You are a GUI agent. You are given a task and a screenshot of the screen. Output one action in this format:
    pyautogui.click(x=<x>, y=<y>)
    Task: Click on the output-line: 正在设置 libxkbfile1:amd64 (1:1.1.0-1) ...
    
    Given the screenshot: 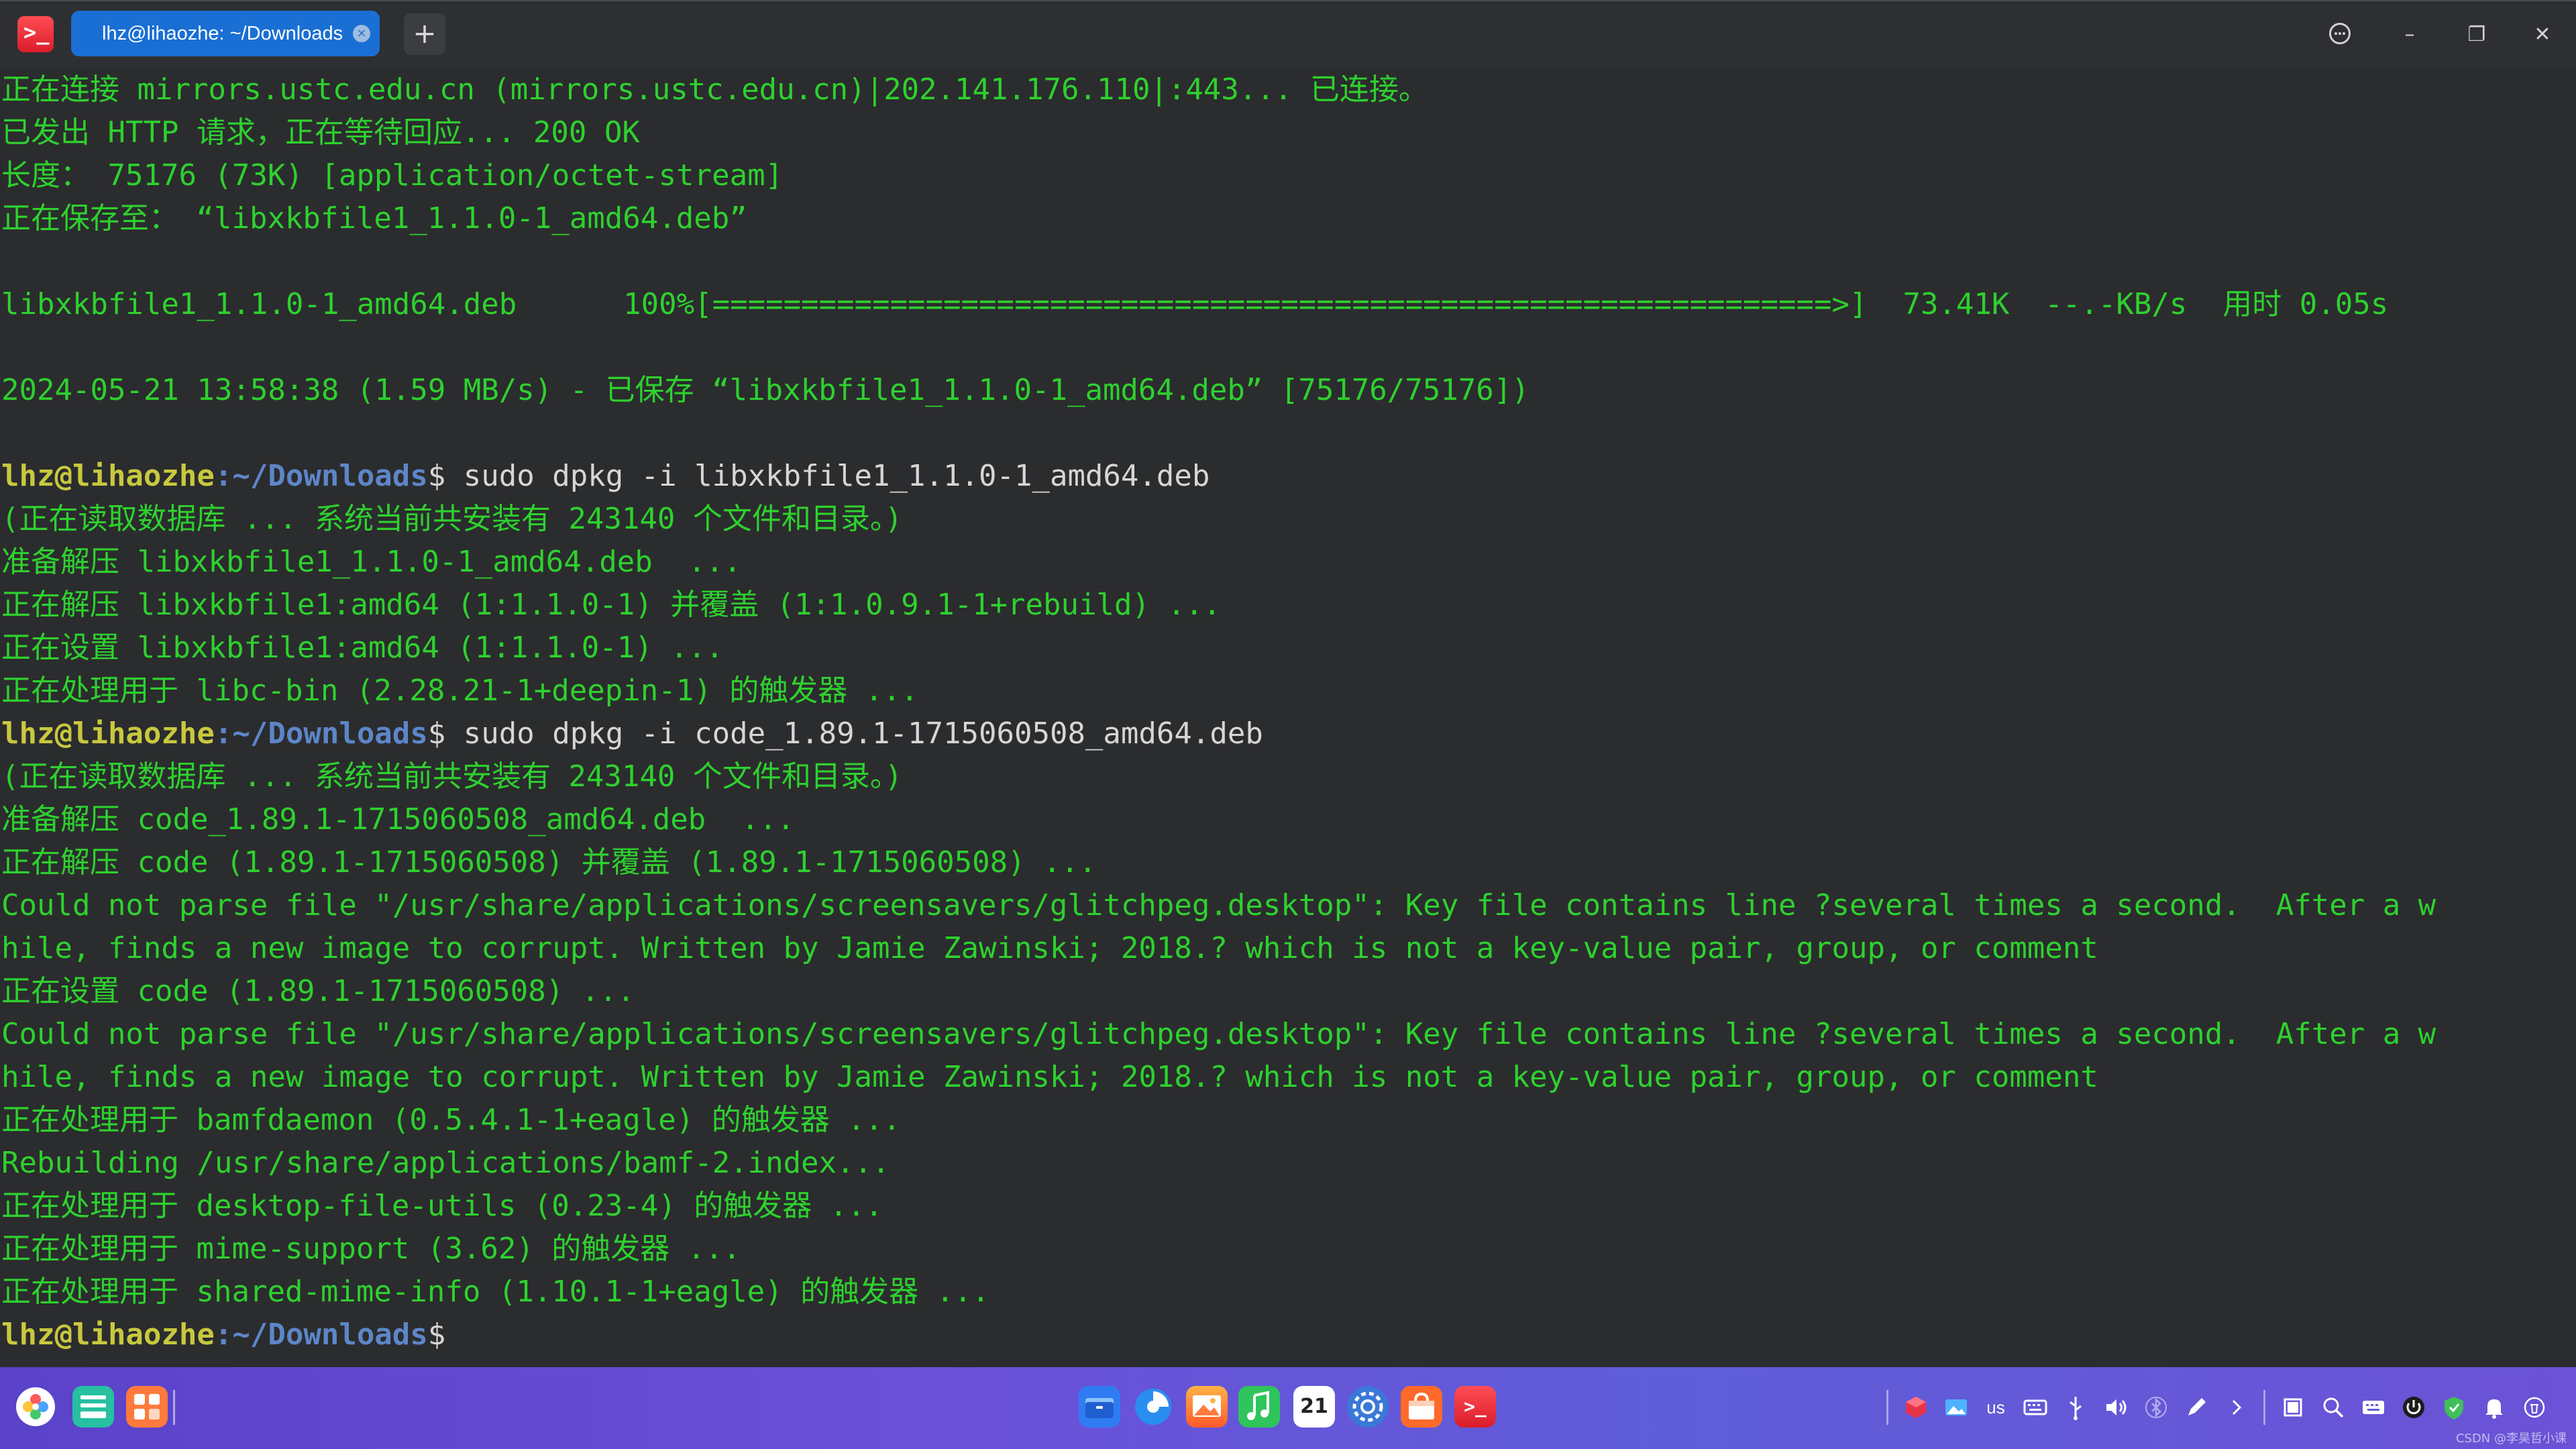 What is the action you would take?
    pyautogui.click(x=362, y=648)
    